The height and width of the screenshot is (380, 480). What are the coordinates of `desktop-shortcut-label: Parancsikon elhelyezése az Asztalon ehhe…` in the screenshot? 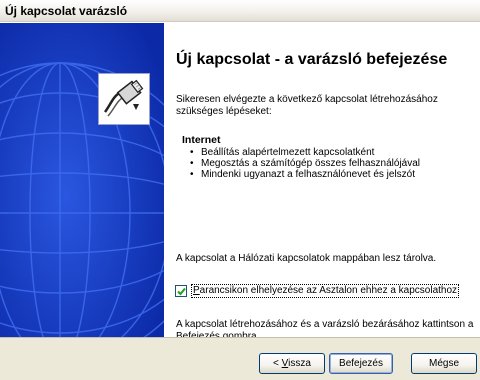 It's located at (325, 291).